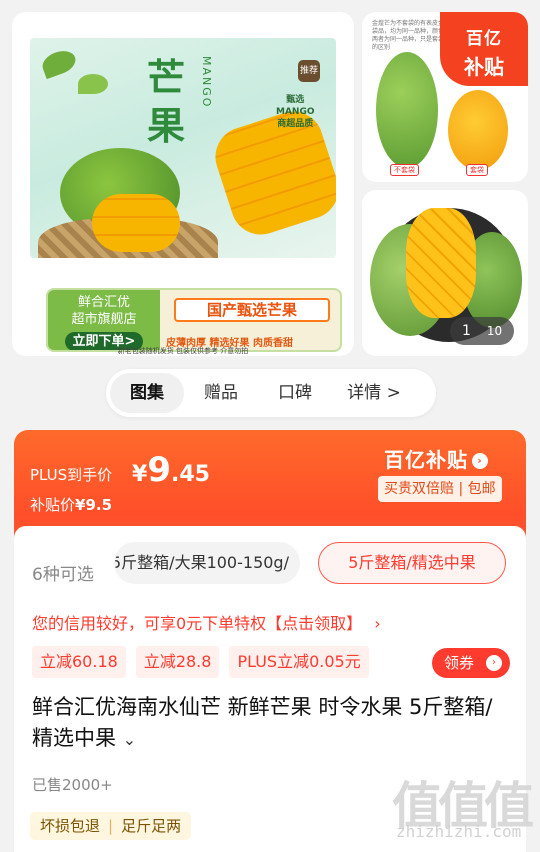  Describe the element at coordinates (147, 393) in the screenshot. I see `tab-gallery: 图集` at that location.